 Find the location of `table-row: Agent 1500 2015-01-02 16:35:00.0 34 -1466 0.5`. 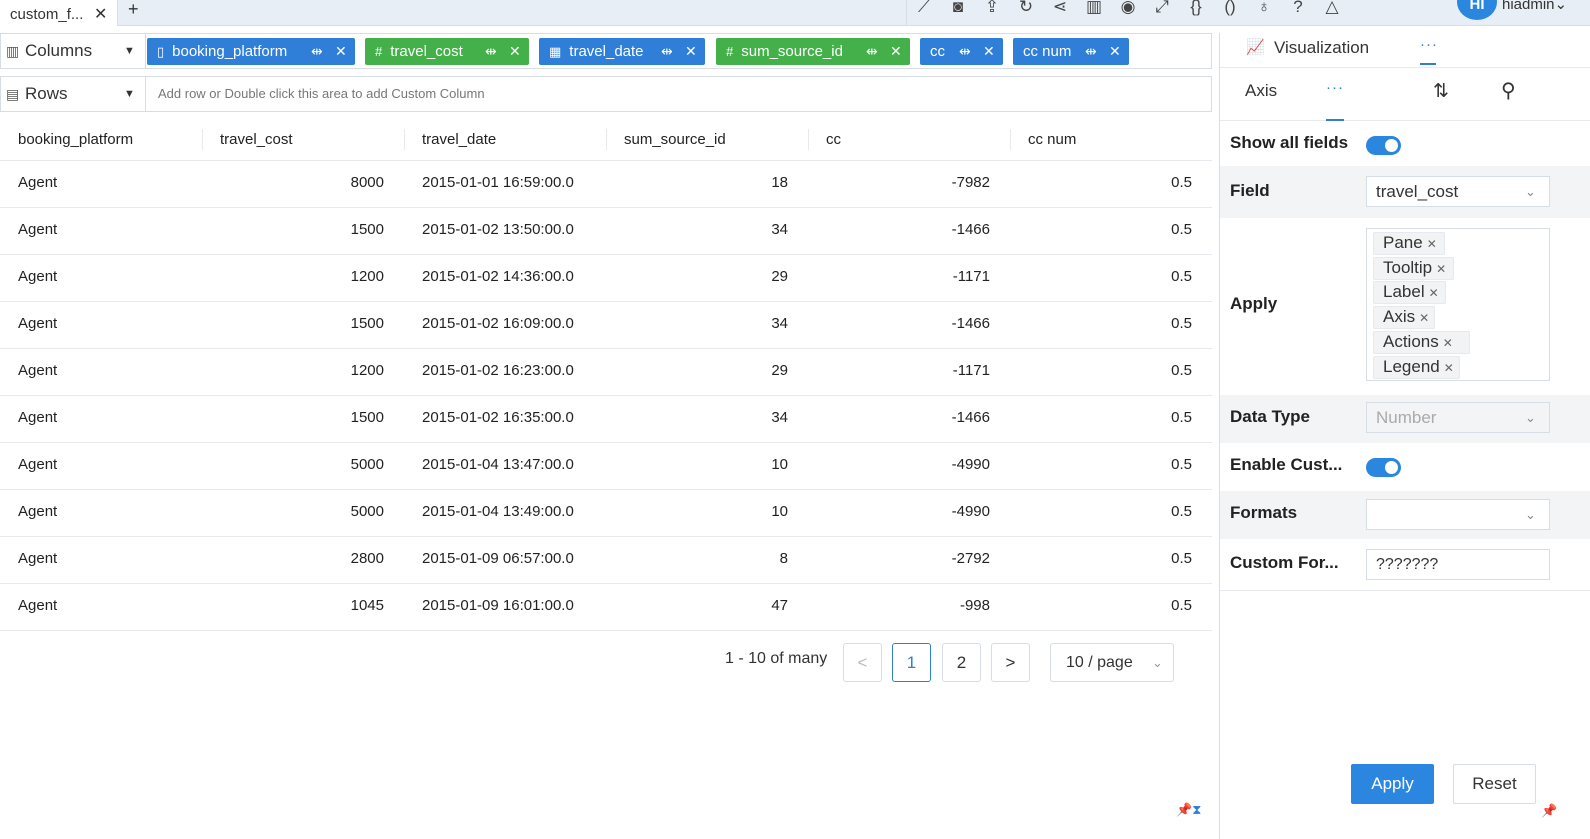

table-row: Agent 1500 2015-01-02 16:35:00.0 34 -1466 0.5 is located at coordinates (606, 419).